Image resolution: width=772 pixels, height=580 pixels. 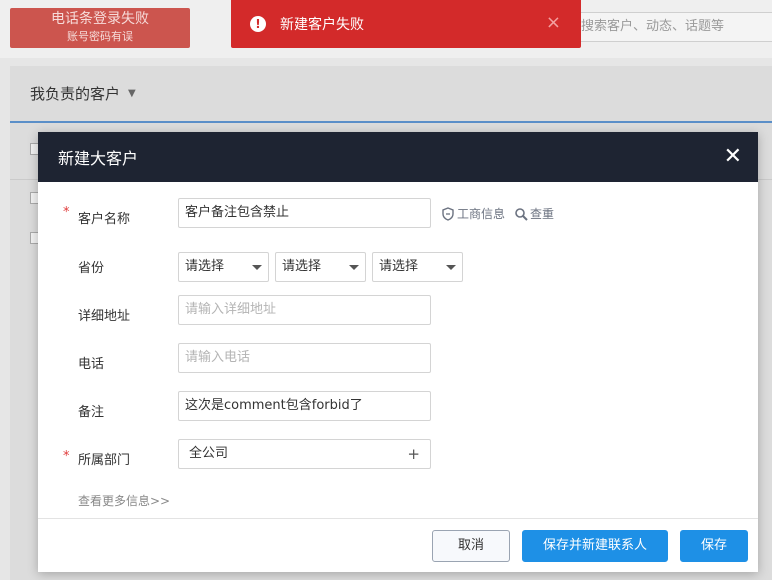 I want to click on panel-title: 我负责的客户, so click(x=75, y=94).